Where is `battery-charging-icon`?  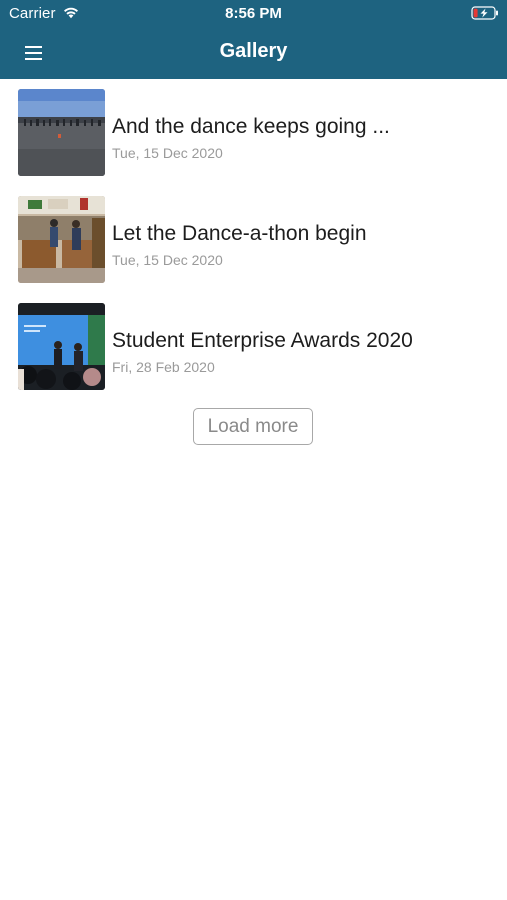
battery-charging-icon is located at coordinates (484, 13).